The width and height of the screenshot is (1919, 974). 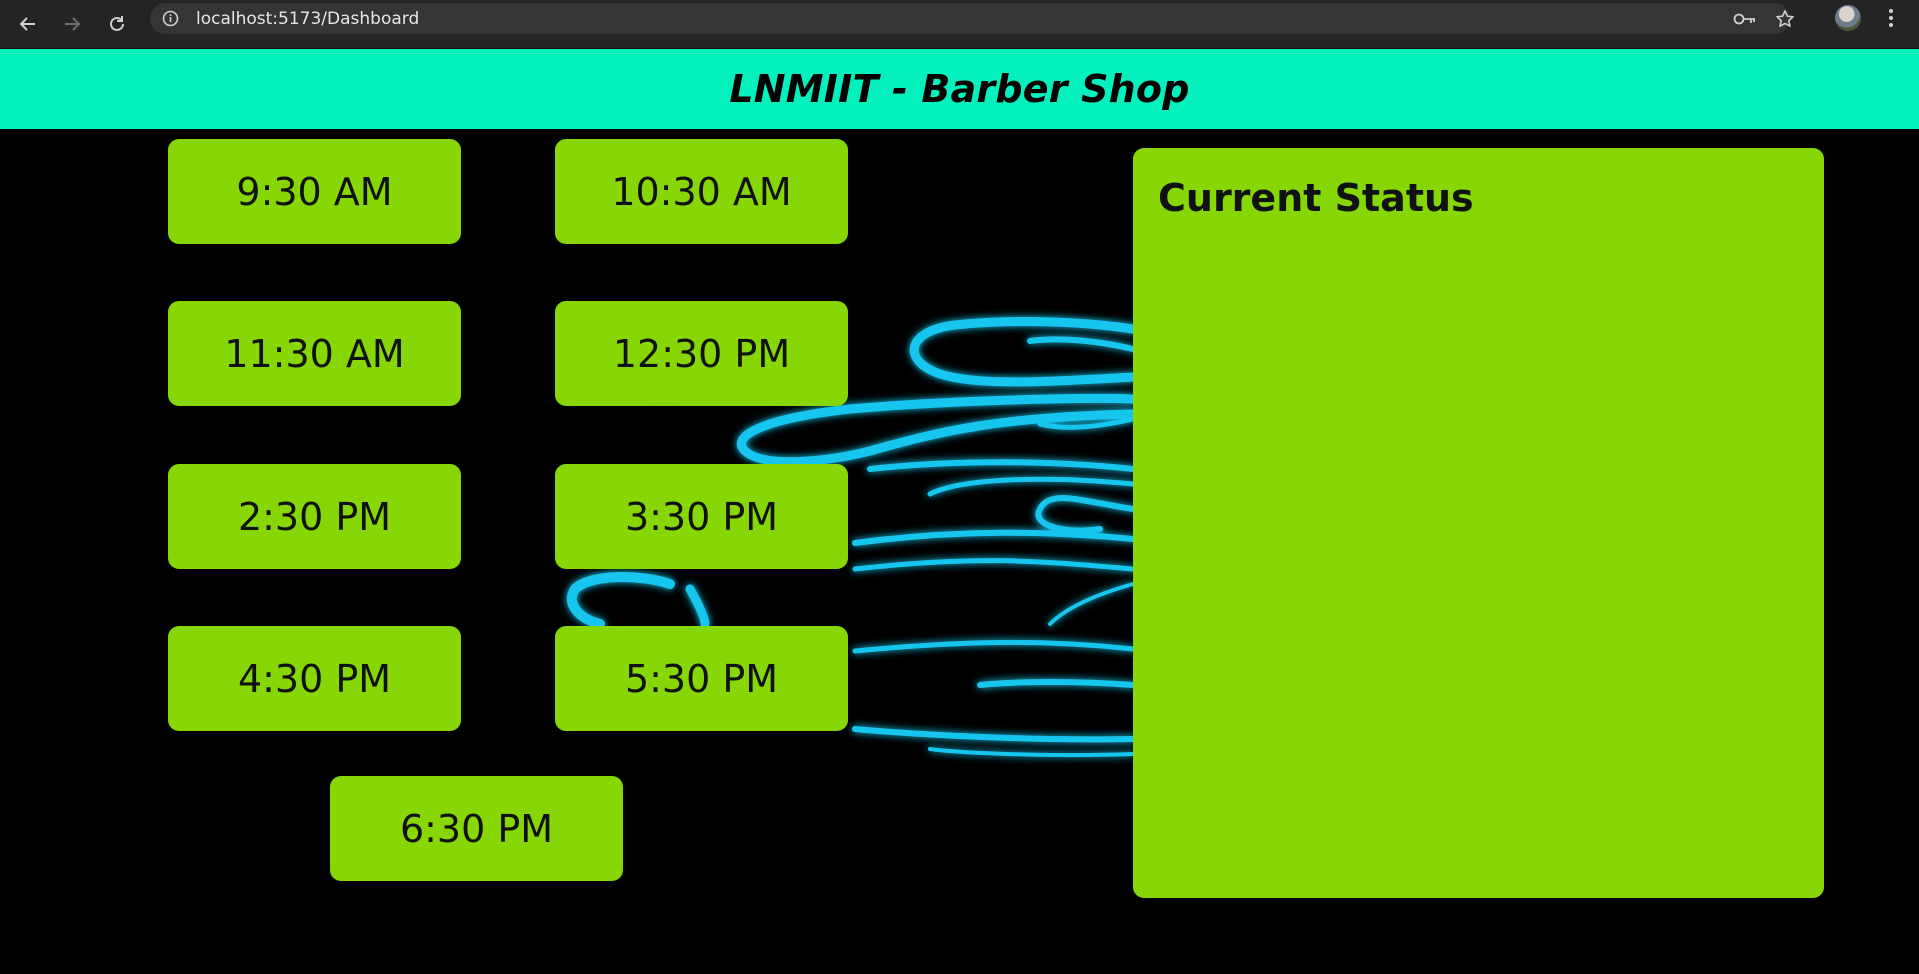 I want to click on slot-button: 9:30 AM, so click(x=314, y=191).